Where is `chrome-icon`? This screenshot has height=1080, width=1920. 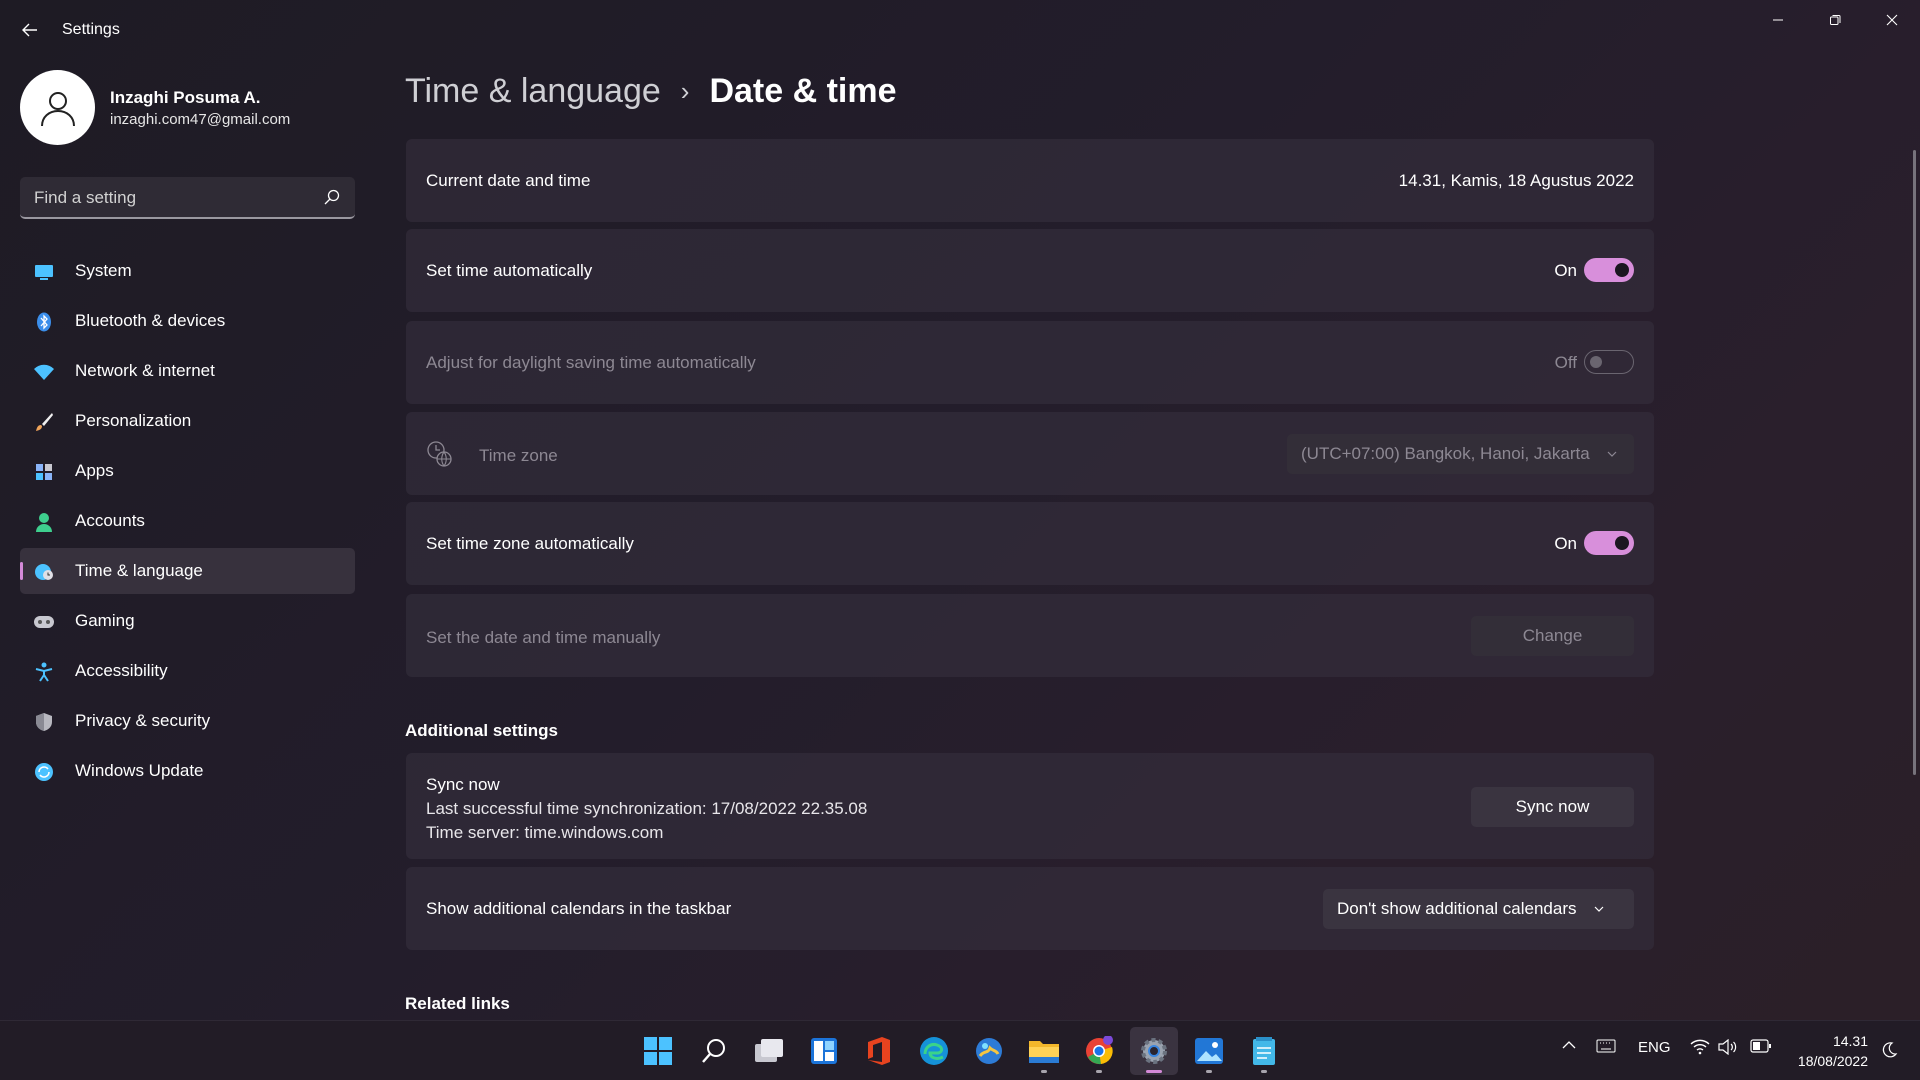 chrome-icon is located at coordinates (1099, 1050).